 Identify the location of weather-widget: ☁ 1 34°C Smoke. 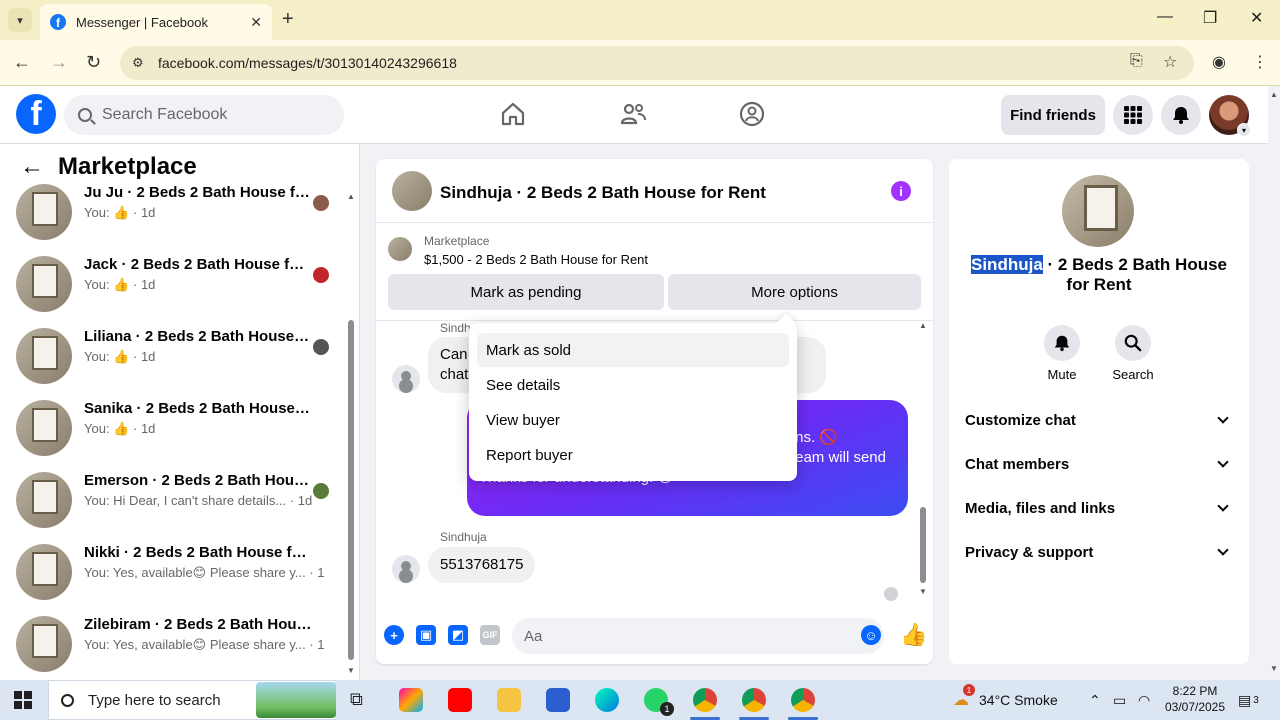
(1005, 700).